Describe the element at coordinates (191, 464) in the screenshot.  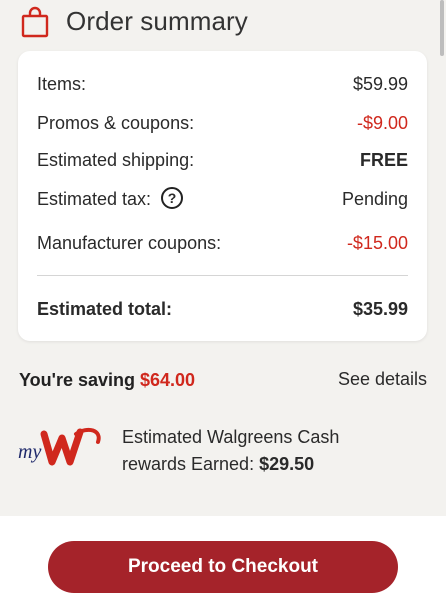
I see `cash-line-2-prefix: rewards Earned:` at that location.